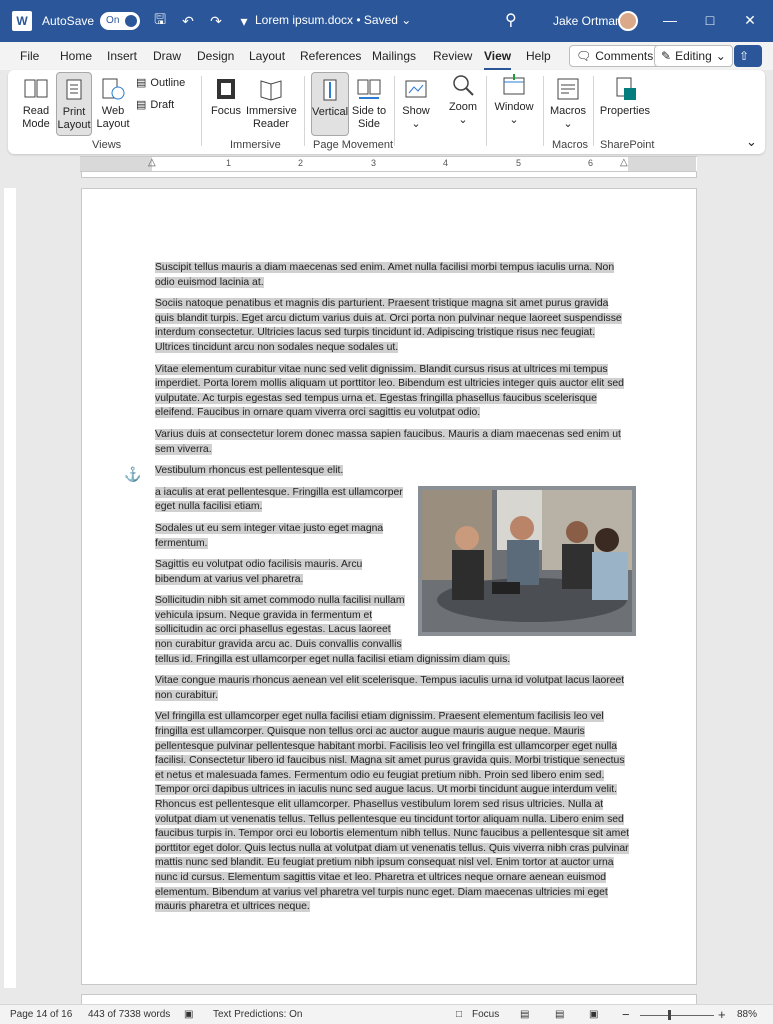  I want to click on focus-button: Focus, so click(226, 97).